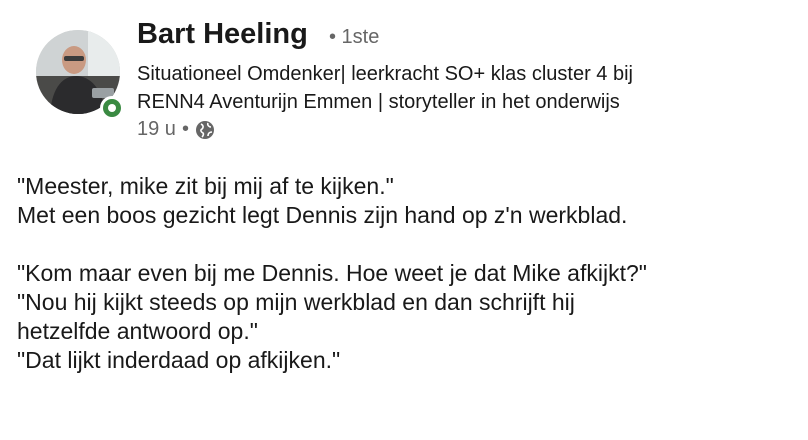 This screenshot has width=808, height=440. Describe the element at coordinates (137, 331) in the screenshot. I see `post-line: hetzelfde antwoord op."` at that location.